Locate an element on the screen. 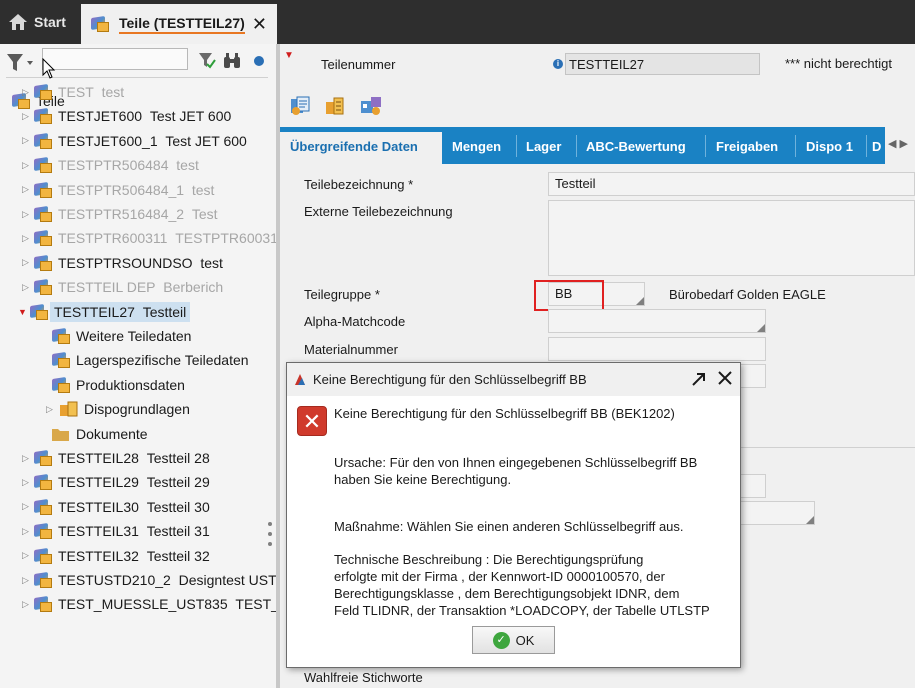  expand-icon is located at coordinates (699, 379).